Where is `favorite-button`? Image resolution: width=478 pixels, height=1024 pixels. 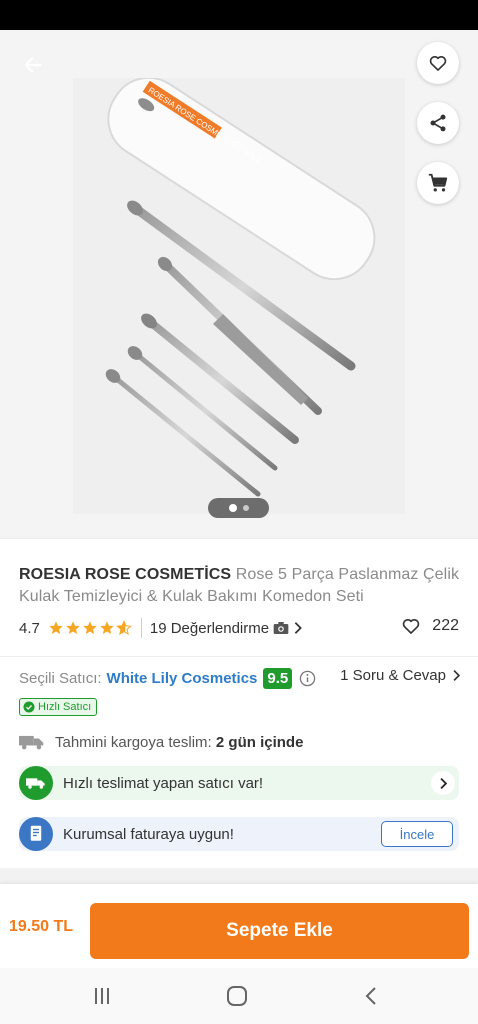
favorite-button is located at coordinates (438, 63).